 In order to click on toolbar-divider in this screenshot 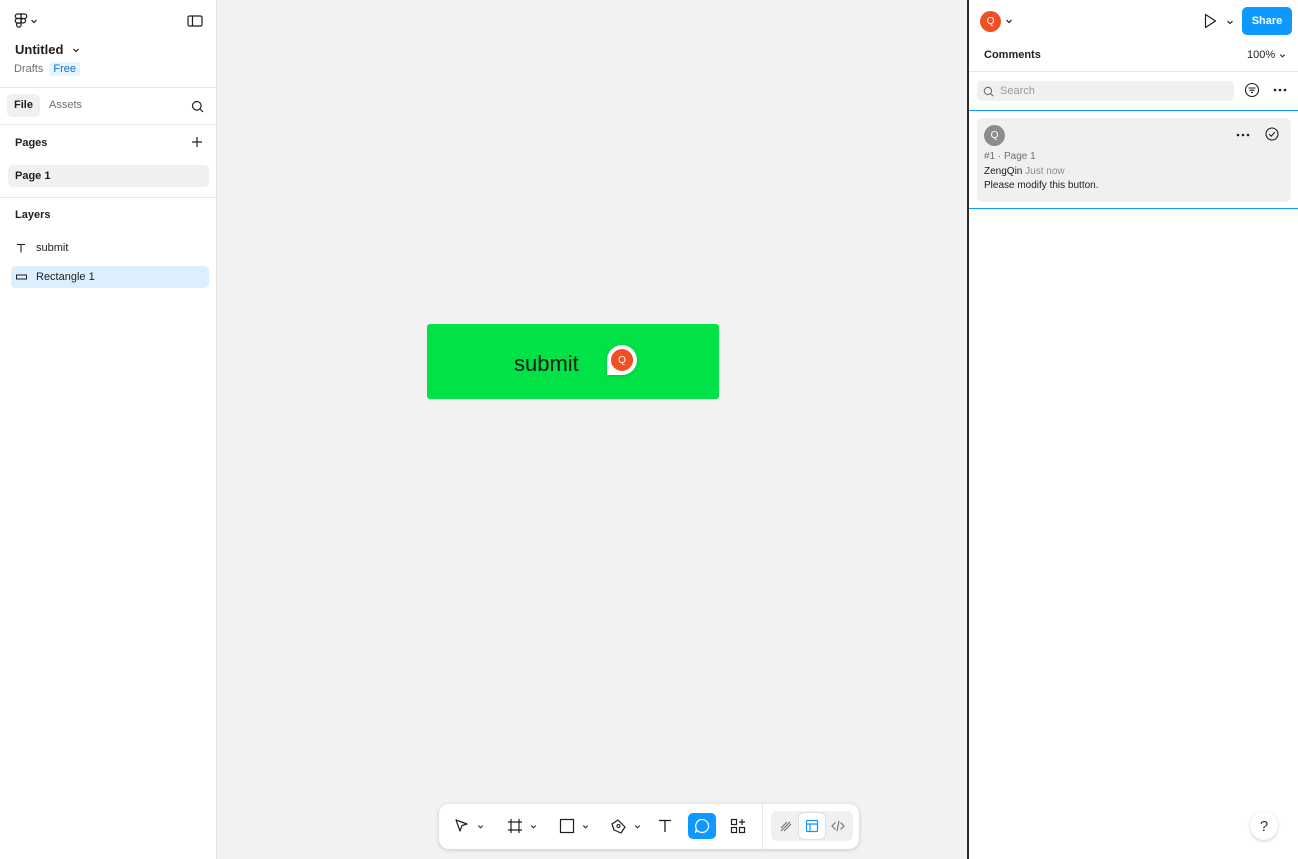, I will do `click(762, 826)`.